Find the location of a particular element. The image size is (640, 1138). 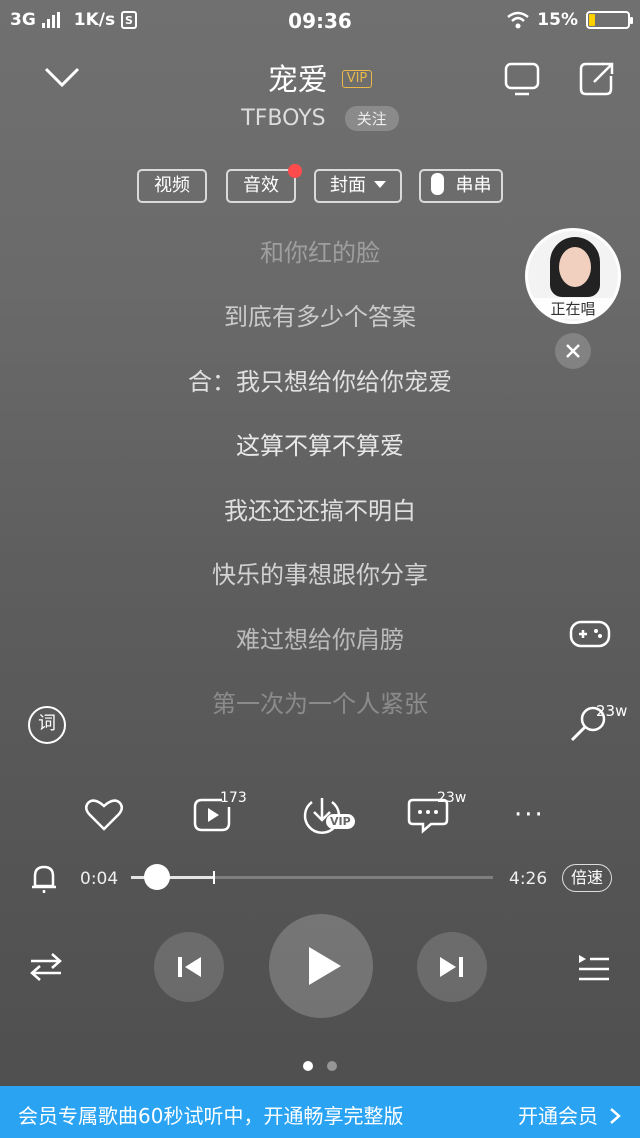

now-singing-avatar: 正在唱 is located at coordinates (573, 276).